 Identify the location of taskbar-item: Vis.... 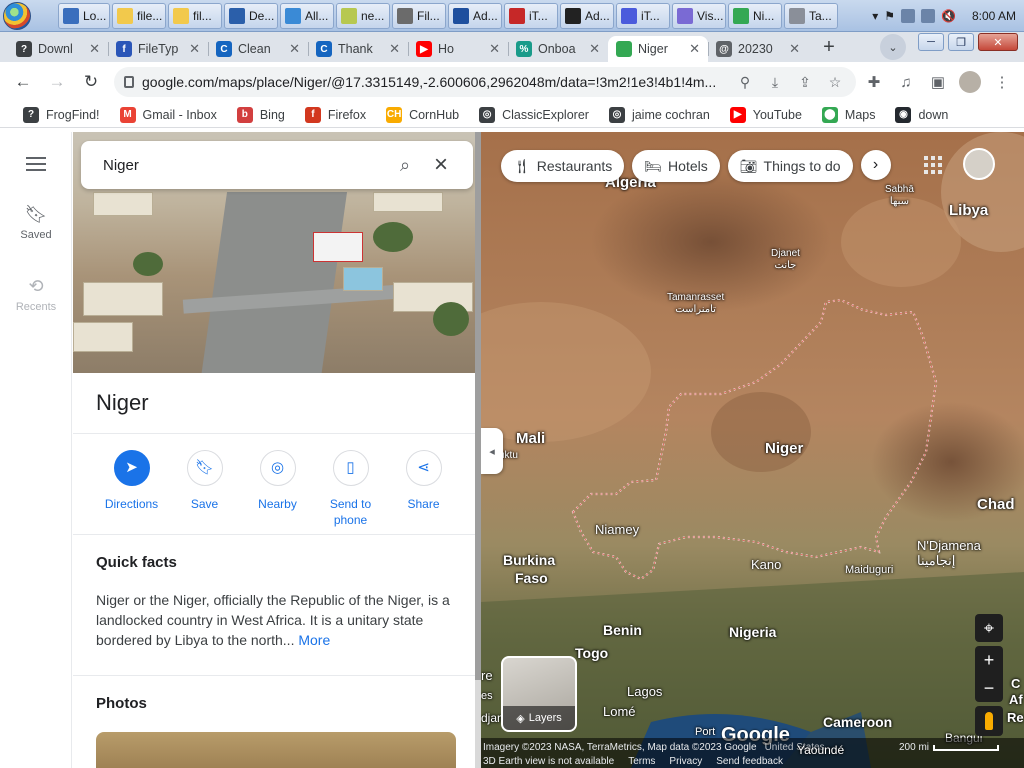
(699, 15).